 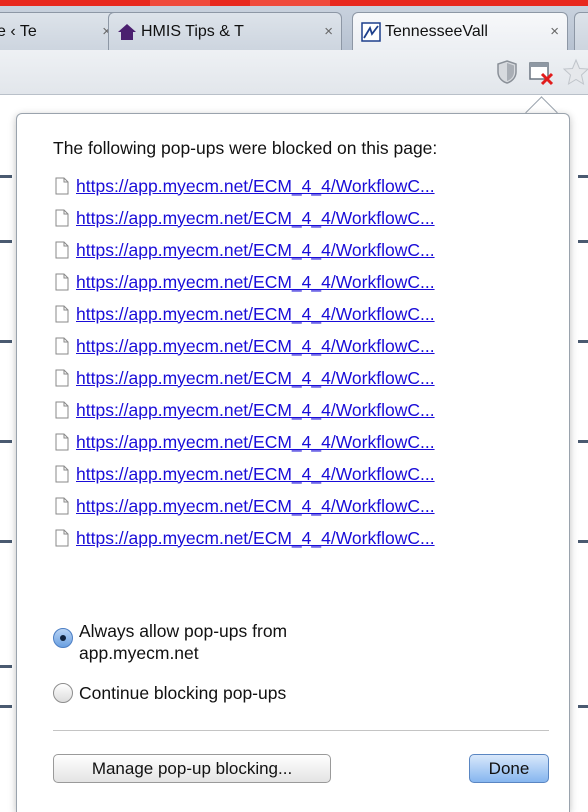 I want to click on allow-popups-option: Always allow pop-ups from app.myecm.net, so click(x=170, y=642).